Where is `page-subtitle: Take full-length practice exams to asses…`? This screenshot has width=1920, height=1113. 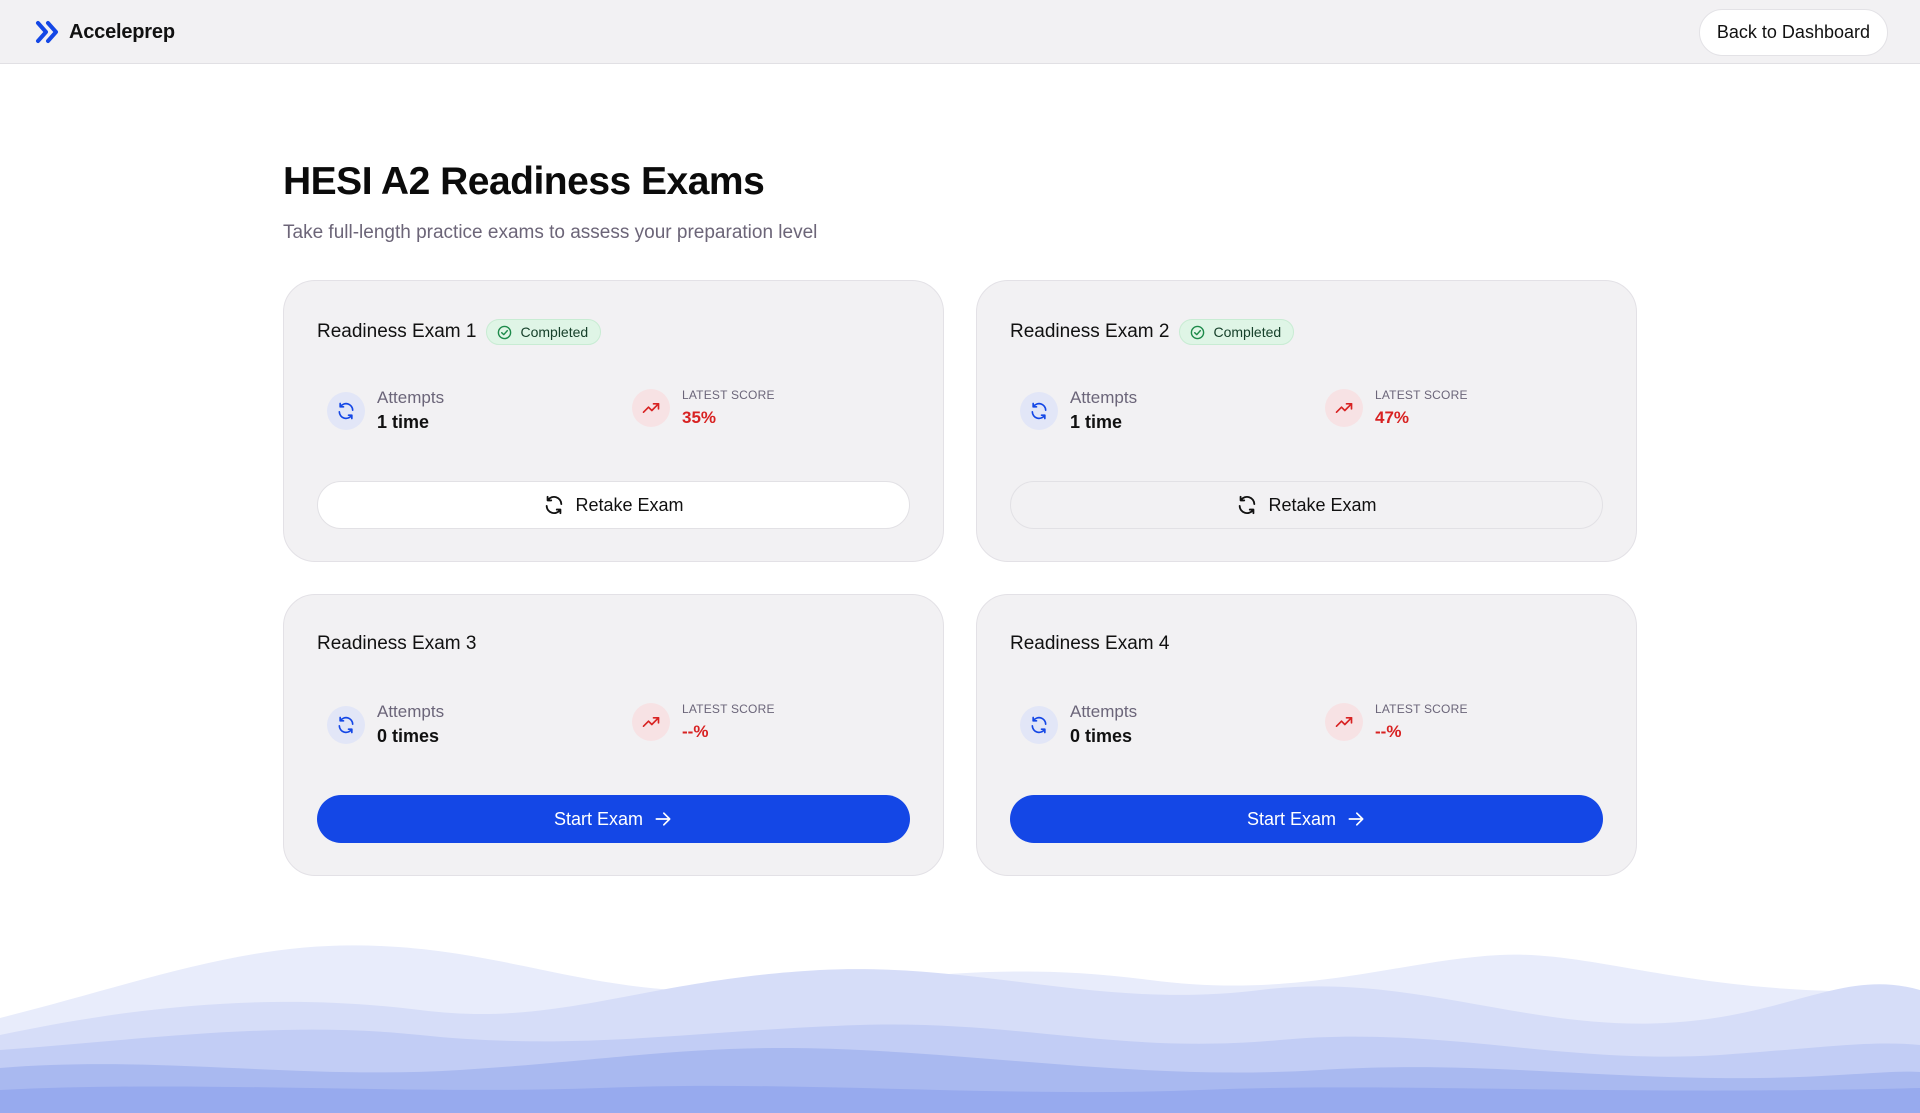 page-subtitle: Take full-length practice exams to asses… is located at coordinates (550, 232).